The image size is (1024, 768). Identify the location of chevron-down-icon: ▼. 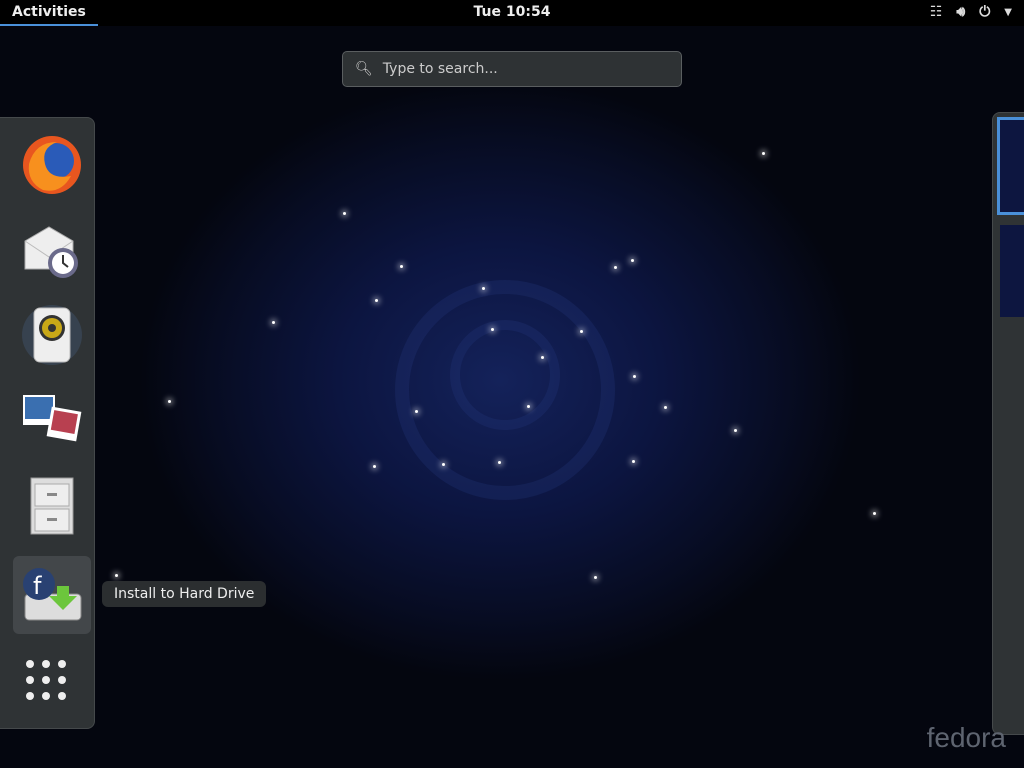
(1008, 12).